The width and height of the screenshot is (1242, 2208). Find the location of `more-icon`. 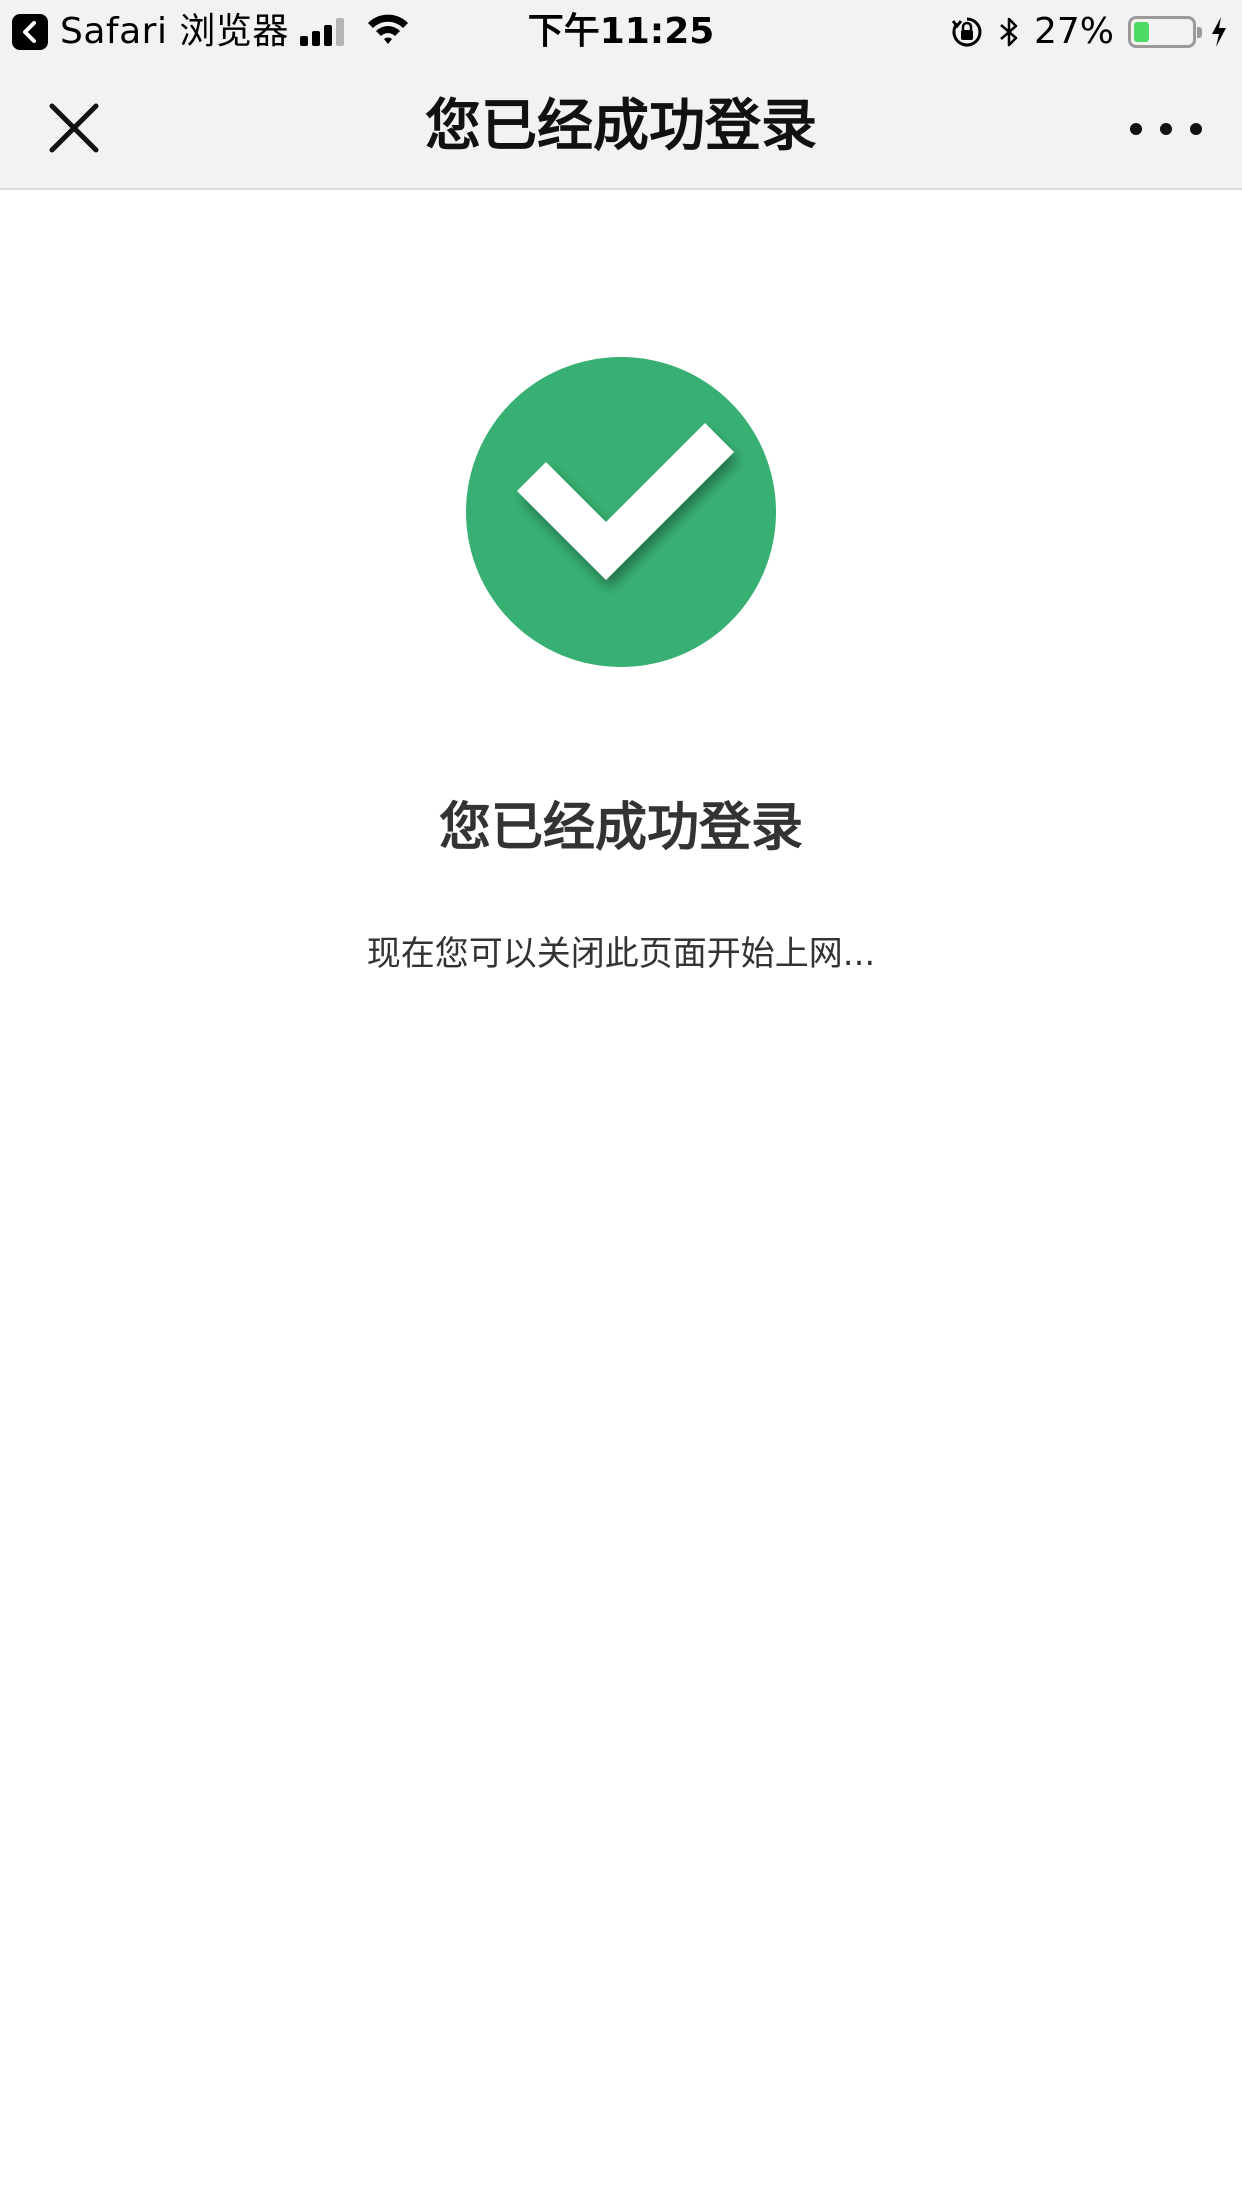

more-icon is located at coordinates (1166, 129).